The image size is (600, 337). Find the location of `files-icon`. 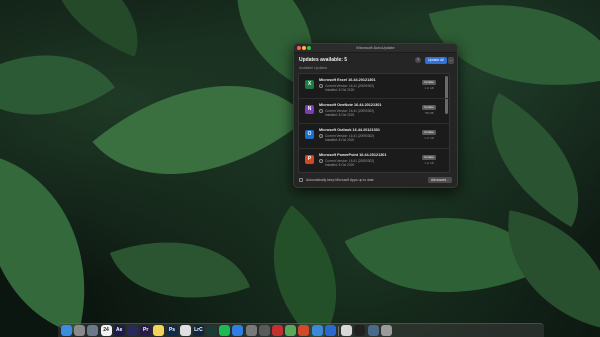

files-icon is located at coordinates (93, 330).